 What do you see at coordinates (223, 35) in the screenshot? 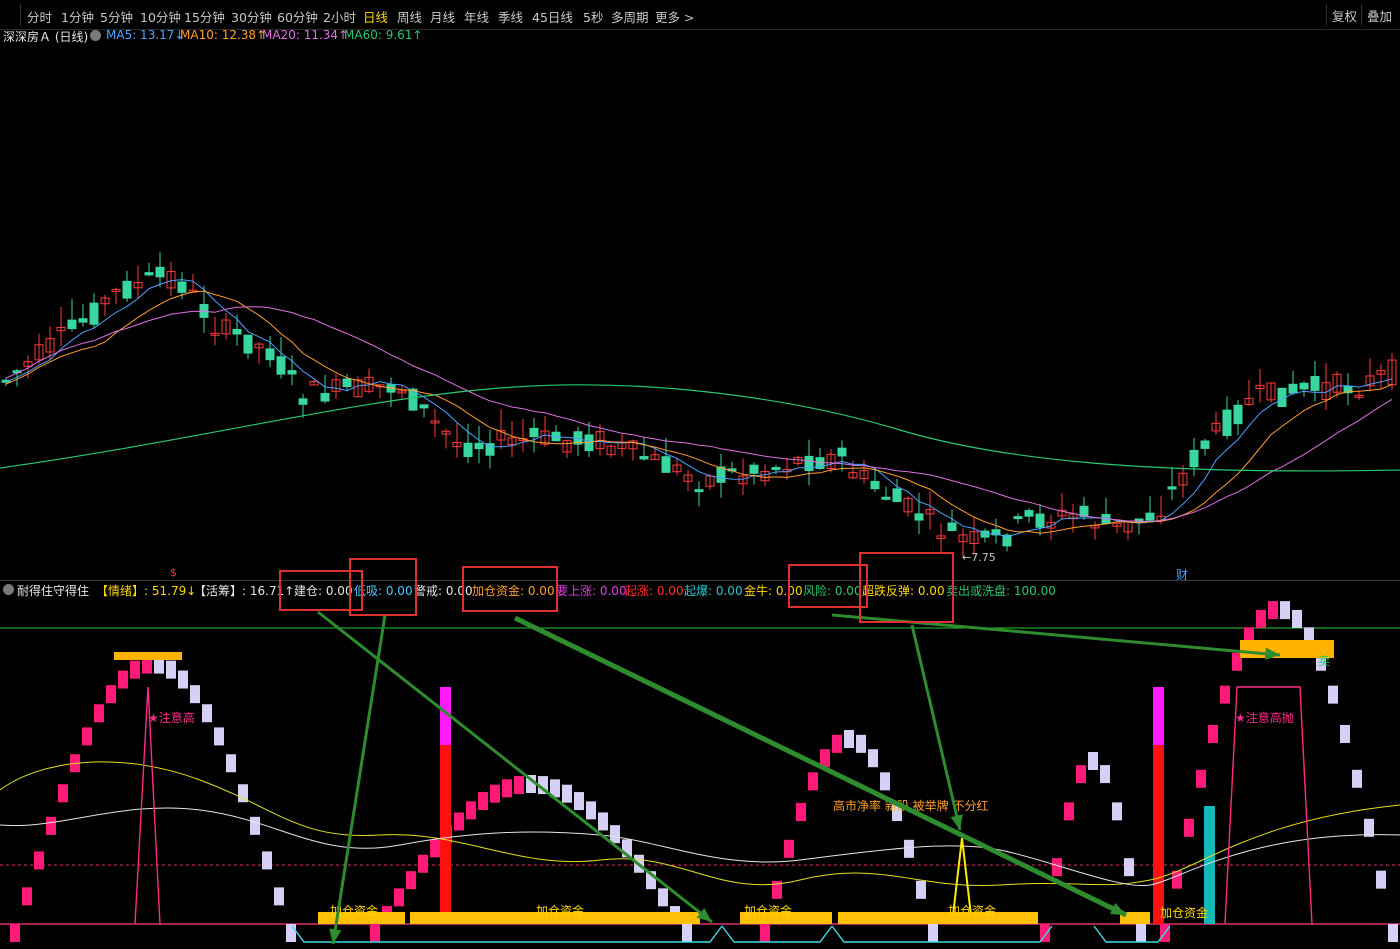
I see `ma10-label: MA10: 12.38↑` at bounding box center [223, 35].